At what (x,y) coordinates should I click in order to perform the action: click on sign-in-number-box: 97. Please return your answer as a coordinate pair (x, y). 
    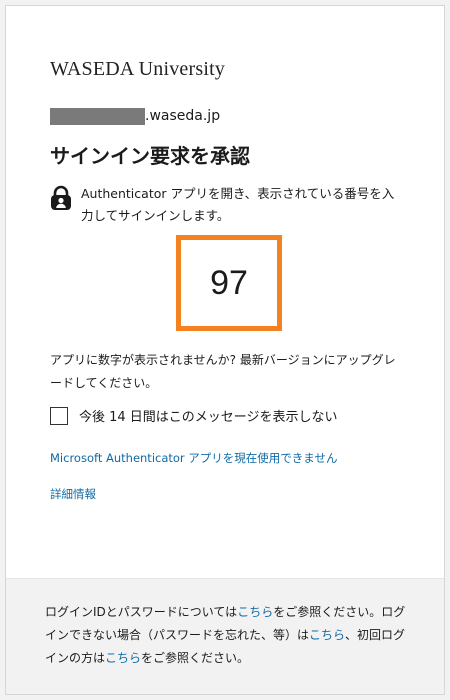
    Looking at the image, I should click on (229, 283).